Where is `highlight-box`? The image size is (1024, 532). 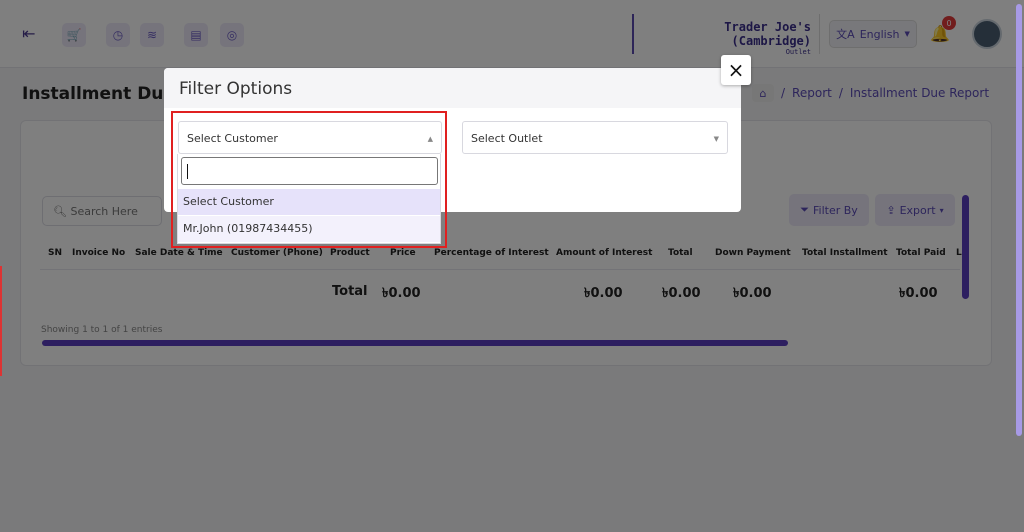 highlight-box is located at coordinates (309, 179).